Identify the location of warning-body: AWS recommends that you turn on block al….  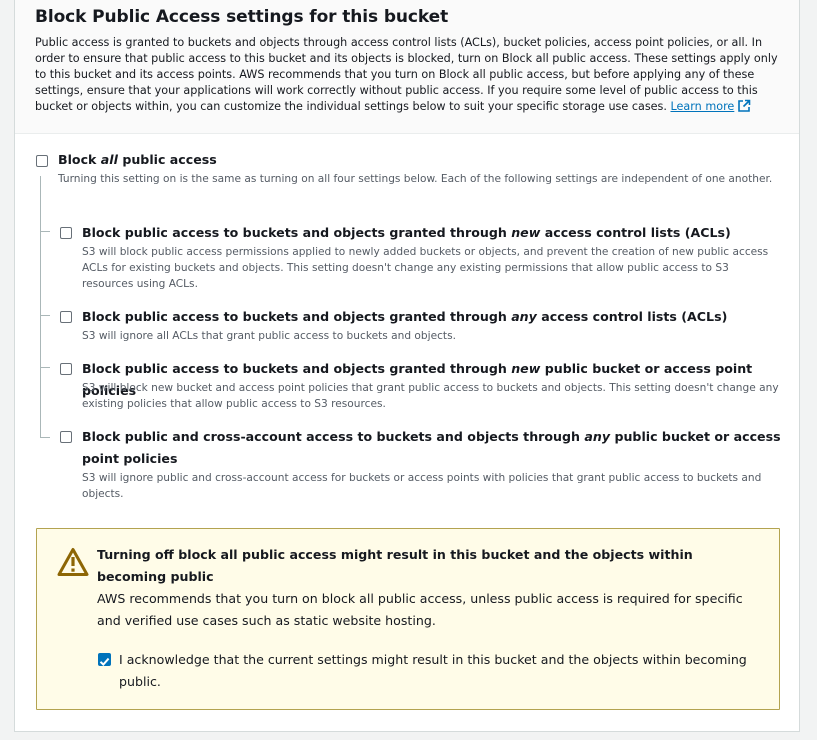
(420, 609).